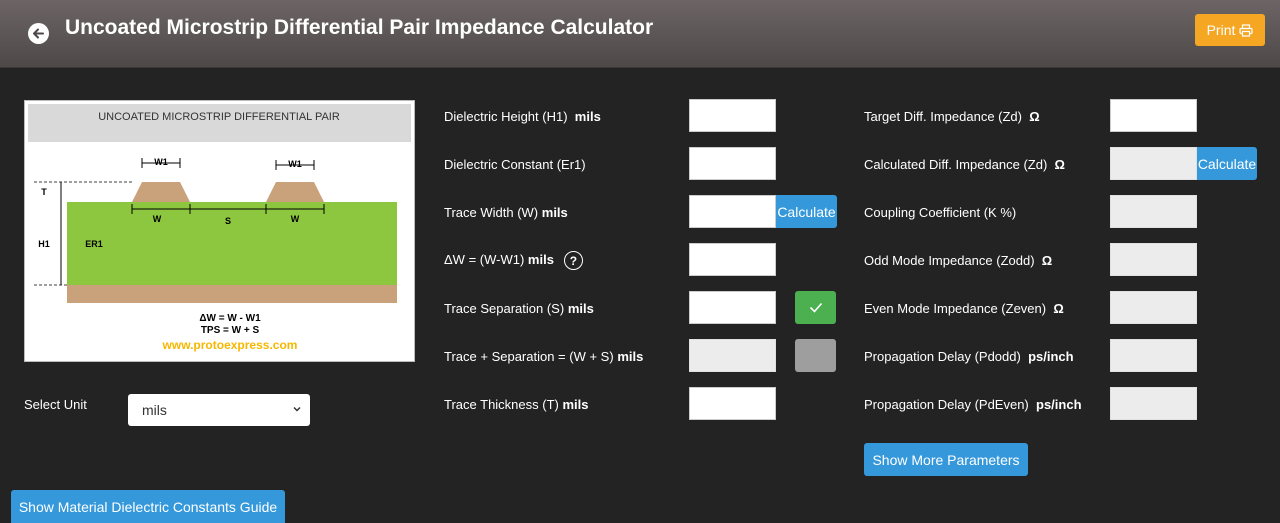 This screenshot has width=1280, height=523. I want to click on material-guide-button: Show Material Dielectric Constants Guide, so click(148, 506).